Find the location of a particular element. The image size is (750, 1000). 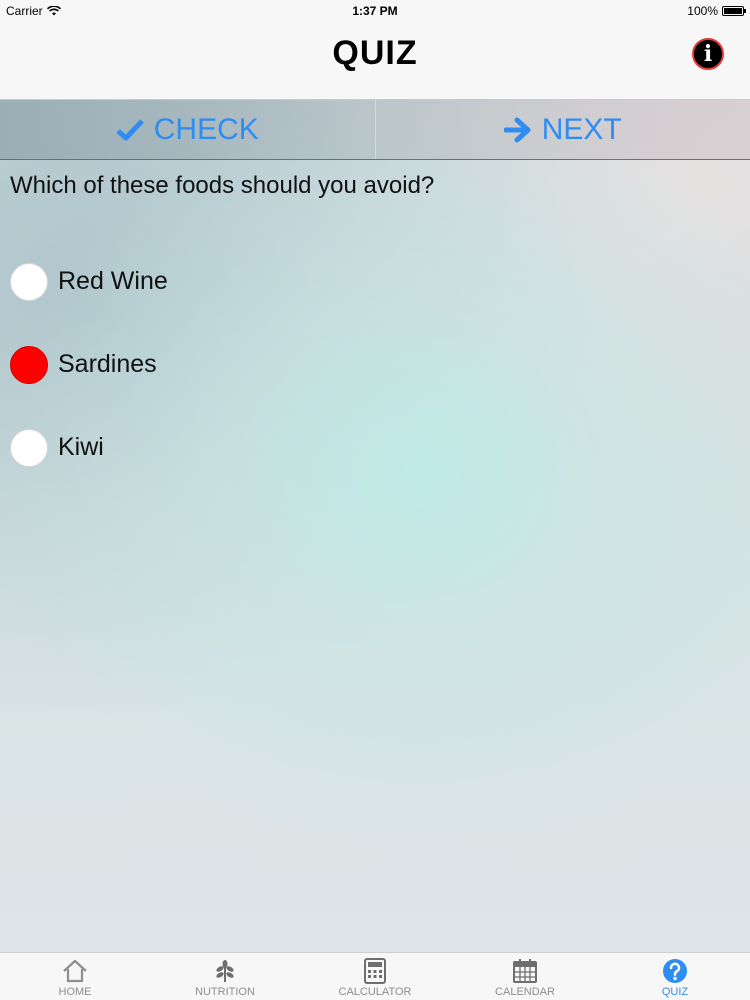

check-button: CHECK is located at coordinates (187, 129).